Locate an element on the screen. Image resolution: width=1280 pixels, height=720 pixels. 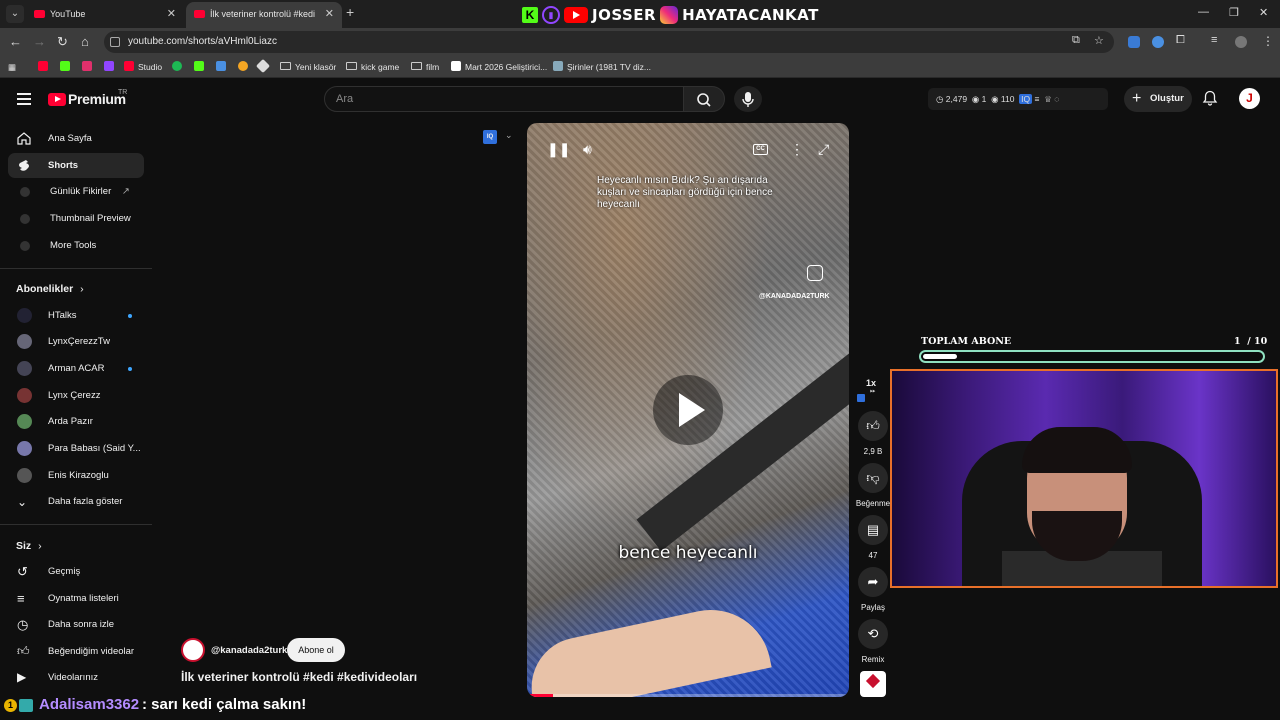
youtube-premium-logo: Premium TR is located at coordinates (87, 98).